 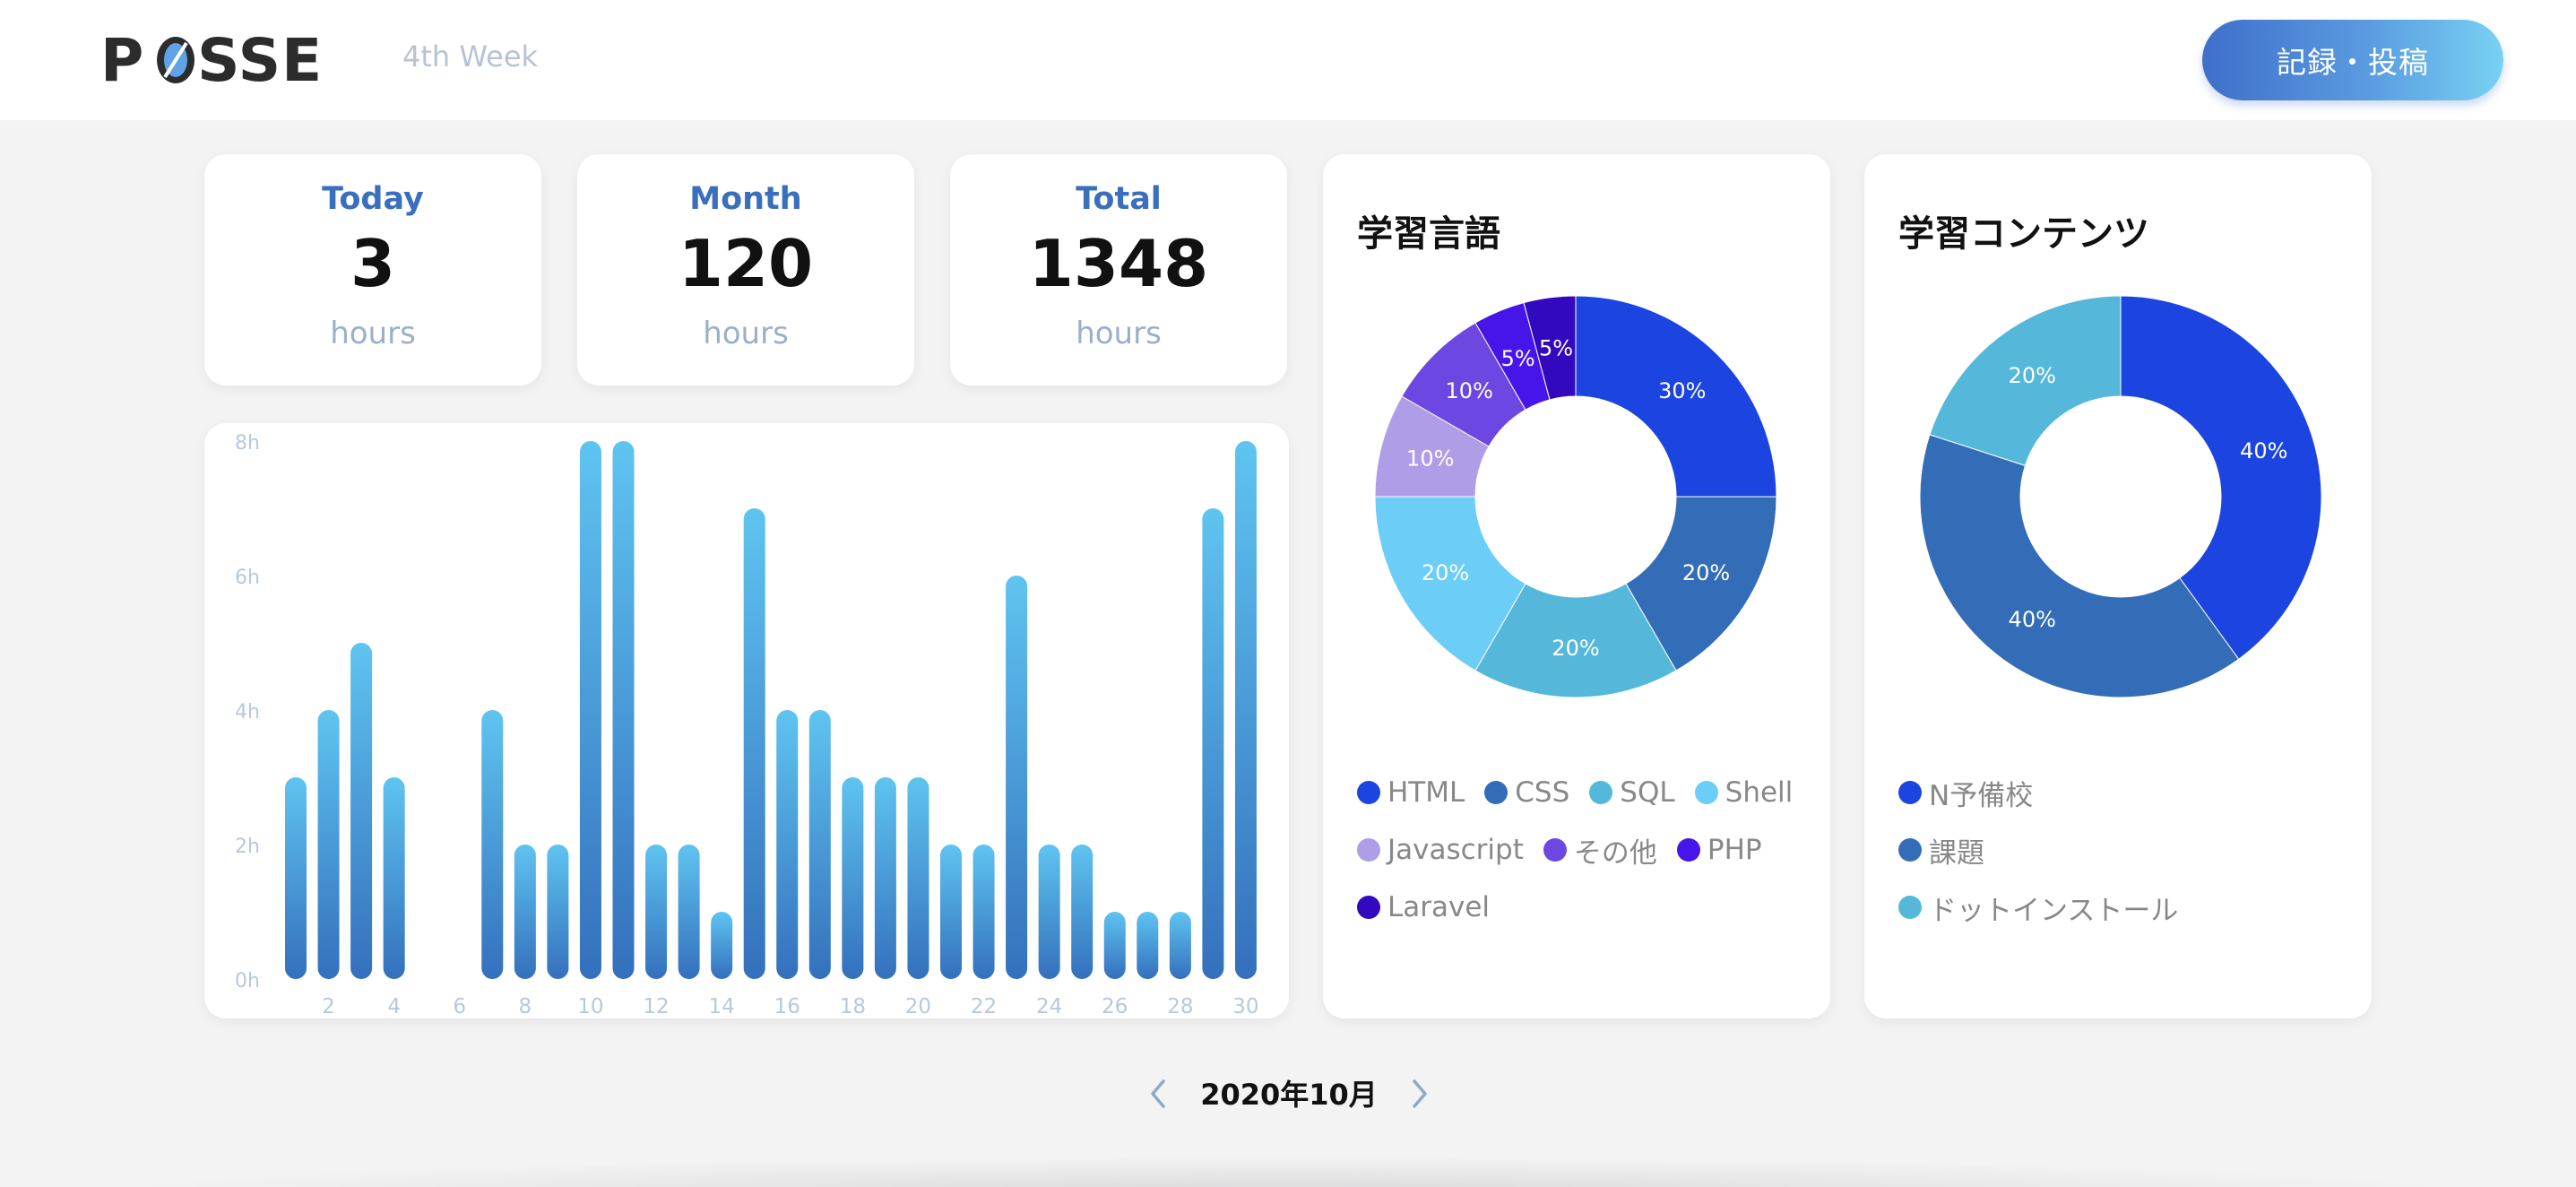 What do you see at coordinates (459, 1006) in the screenshot?
I see `x-tick-label: 6` at bounding box center [459, 1006].